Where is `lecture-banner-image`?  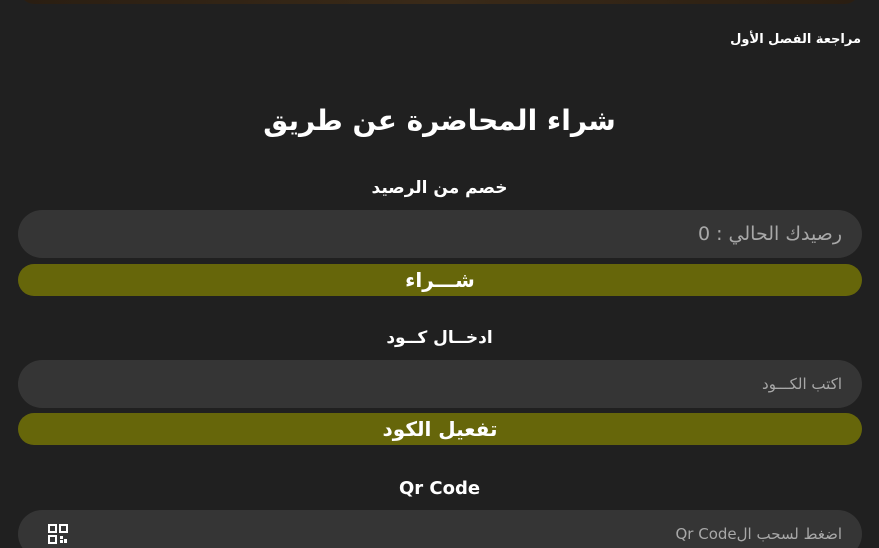 lecture-banner-image is located at coordinates (439, 2).